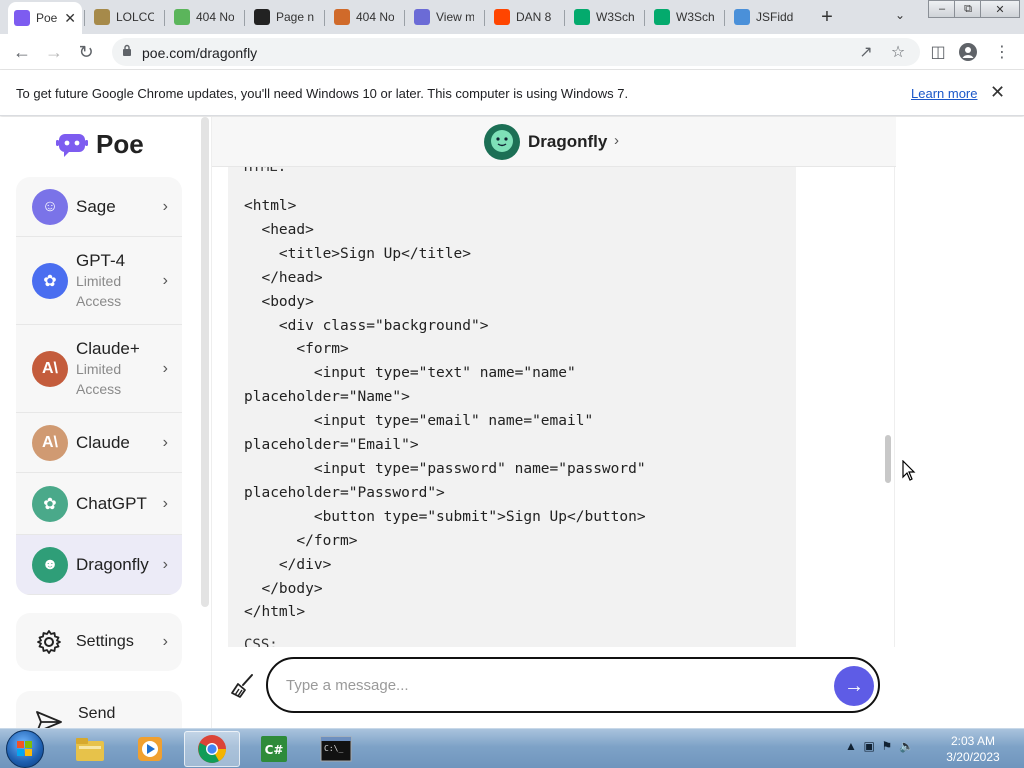 Image resolution: width=1024 pixels, height=768 pixels. I want to click on new-tab-button: +, so click(827, 17).